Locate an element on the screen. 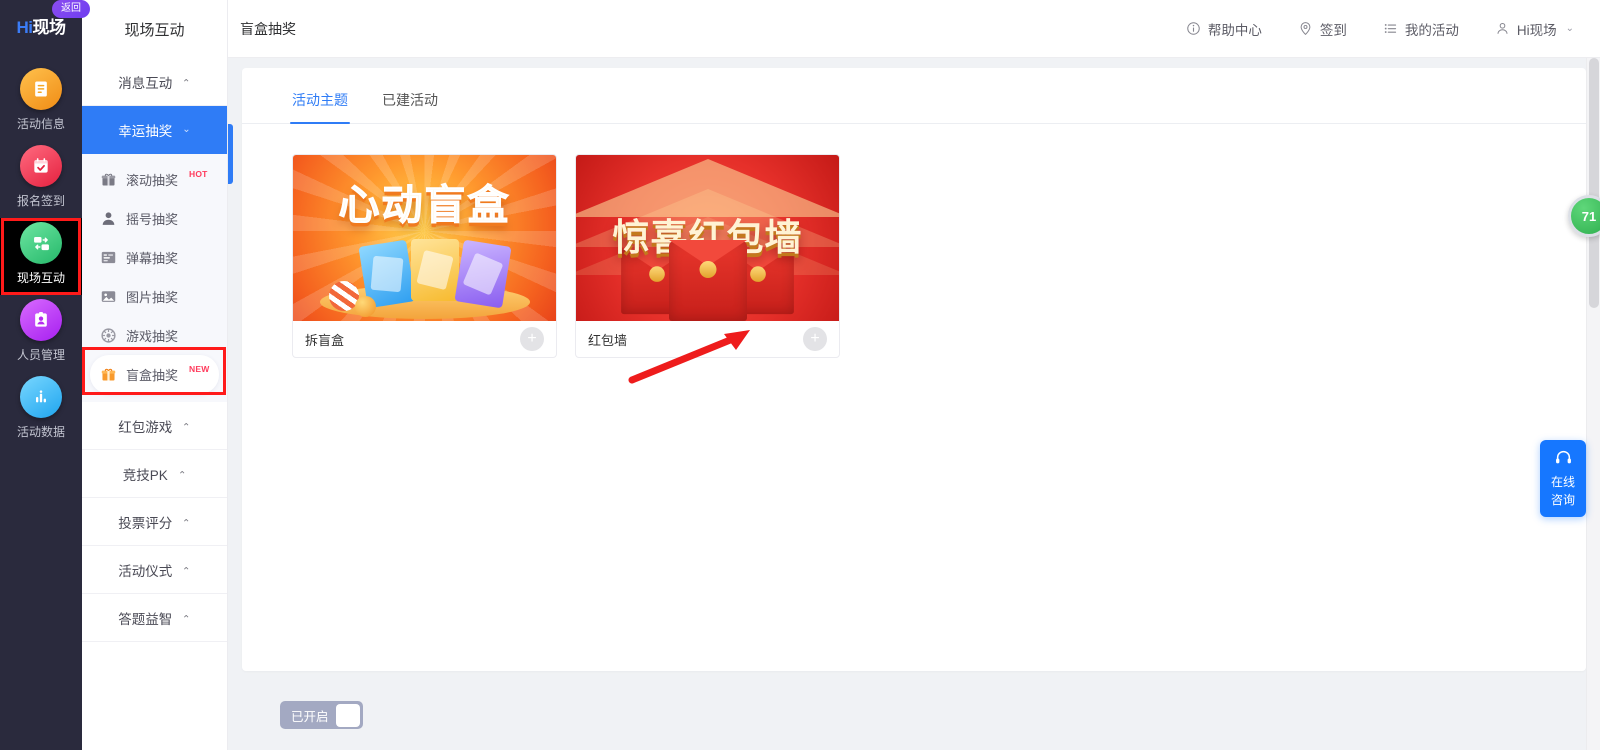 This screenshot has height=750, width=1600. lucky-draw-submenu: 滚动抽奖 HOT 摇号抽奖 弹幕抽奖 图片抽奖 游戏抽奖 盲盒抽奖 NEW is located at coordinates (154, 278).